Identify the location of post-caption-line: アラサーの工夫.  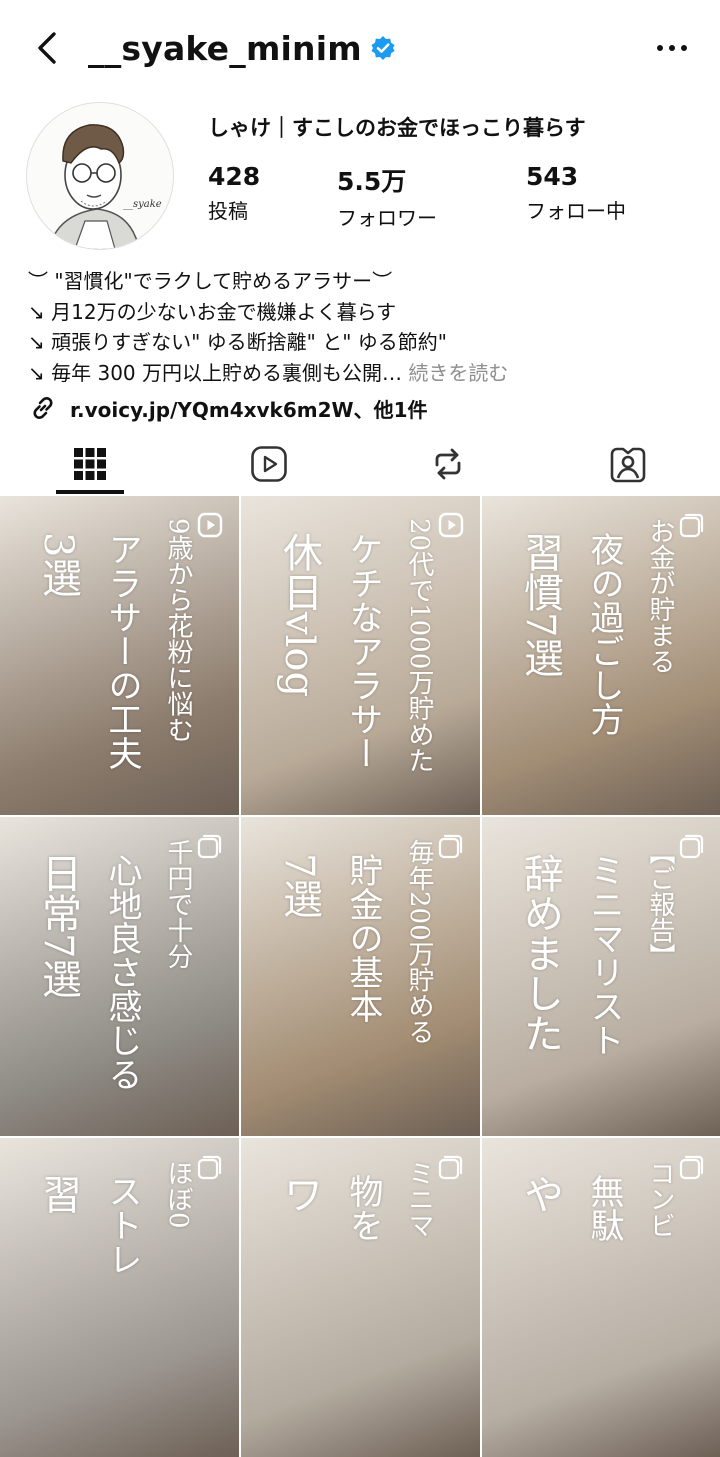
(122, 651).